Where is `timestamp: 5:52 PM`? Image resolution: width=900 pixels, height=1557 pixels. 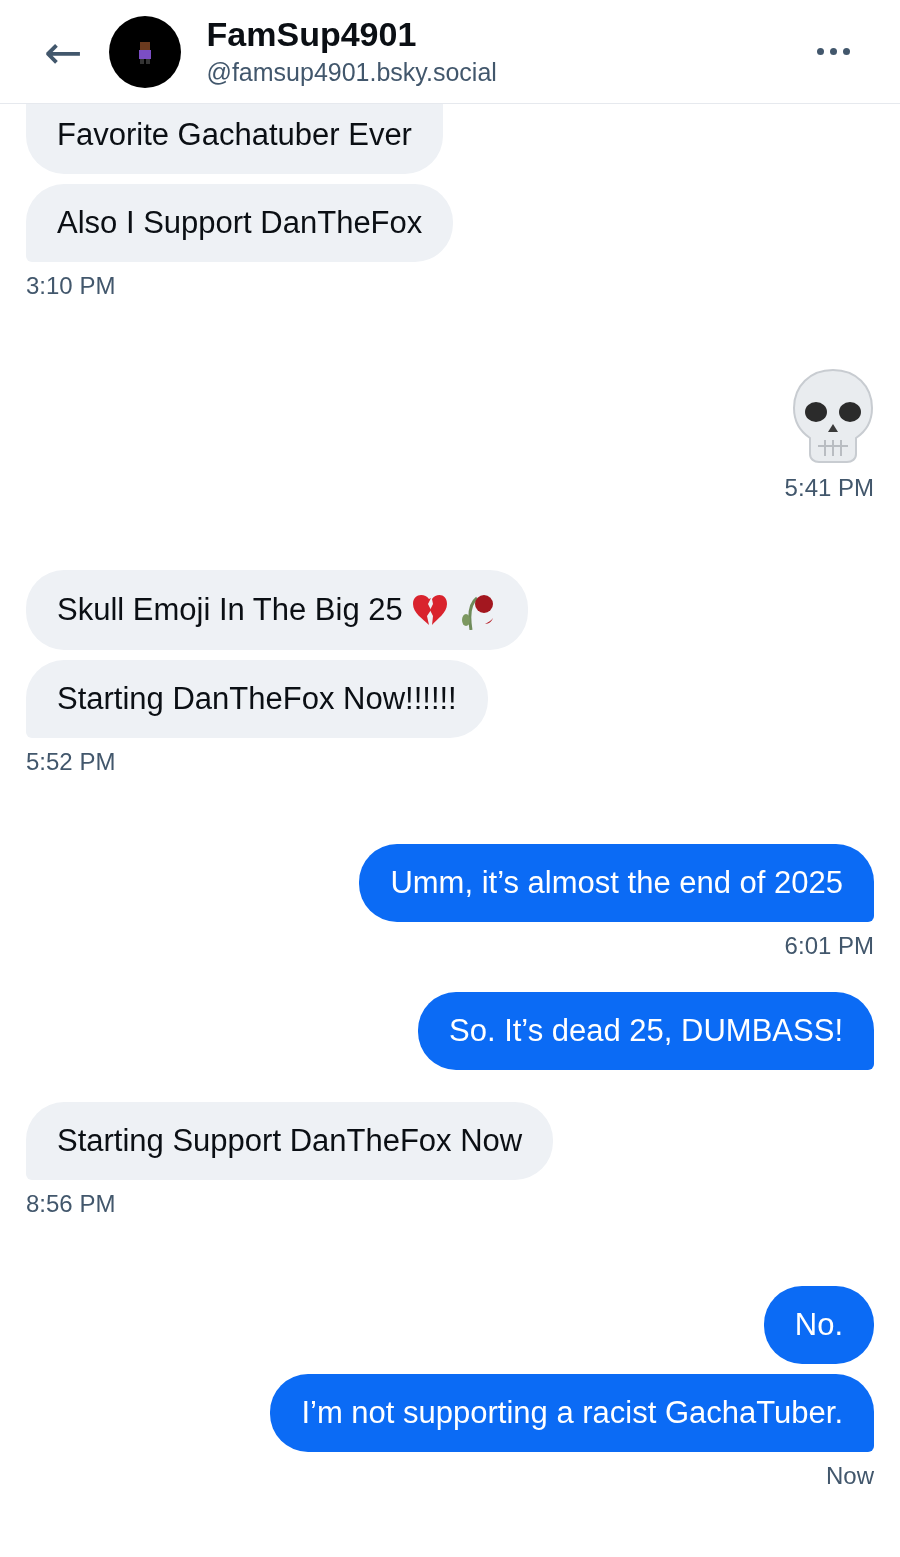
timestamp: 5:52 PM is located at coordinates (71, 762).